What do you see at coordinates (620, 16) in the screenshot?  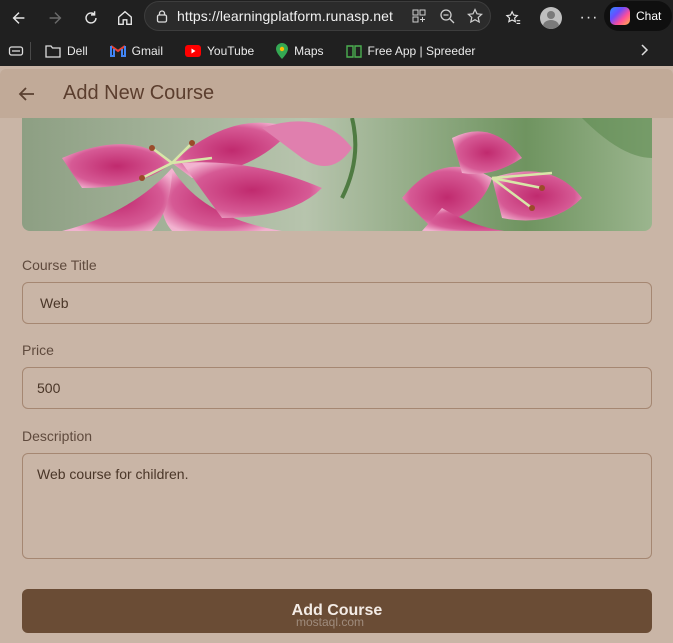 I see `copilot-icon` at bounding box center [620, 16].